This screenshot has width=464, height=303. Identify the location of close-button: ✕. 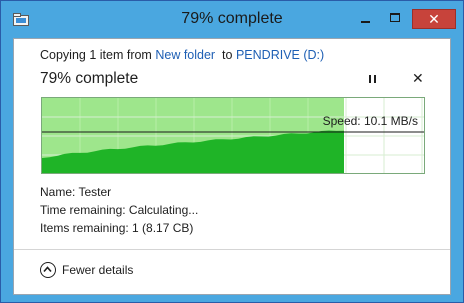
(434, 19).